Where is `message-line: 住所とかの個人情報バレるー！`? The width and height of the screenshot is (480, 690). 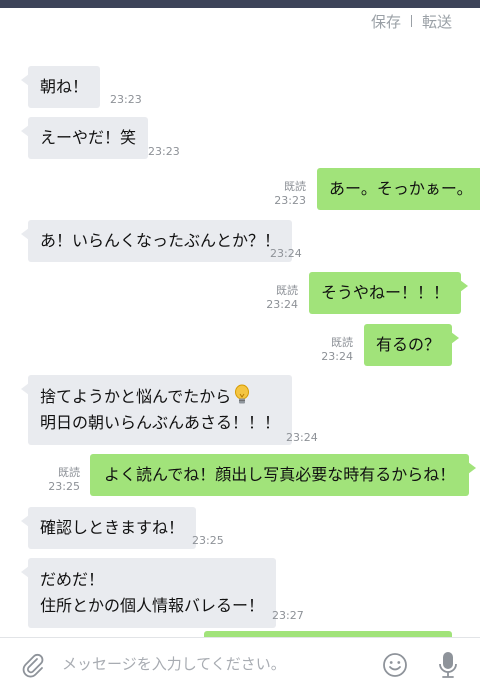
message-line: 住所とかの個人情報バレるー！ is located at coordinates (152, 606).